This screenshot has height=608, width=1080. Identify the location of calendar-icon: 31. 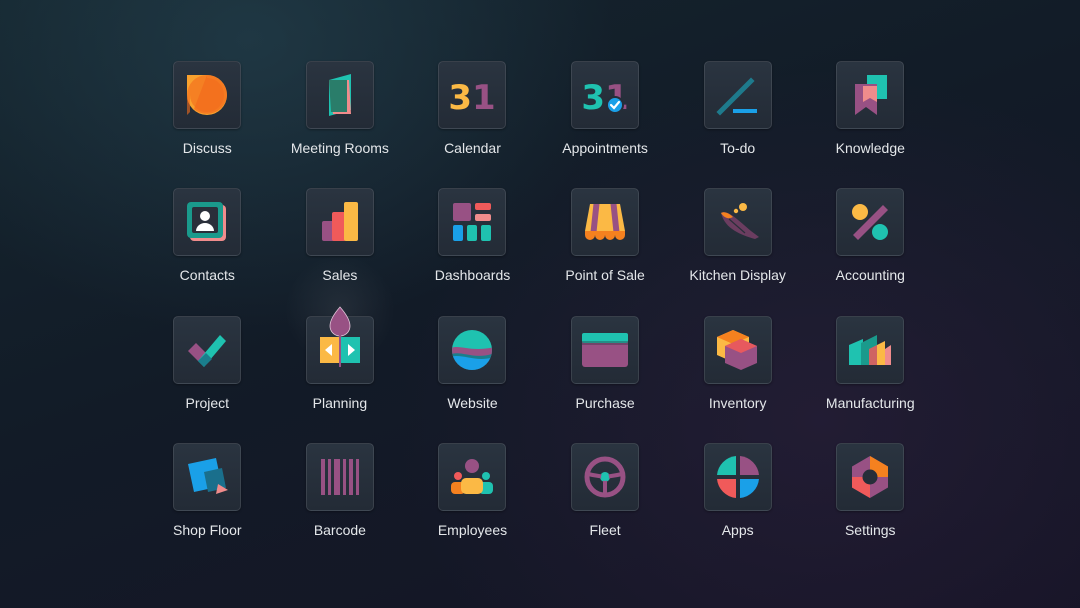
(472, 98).